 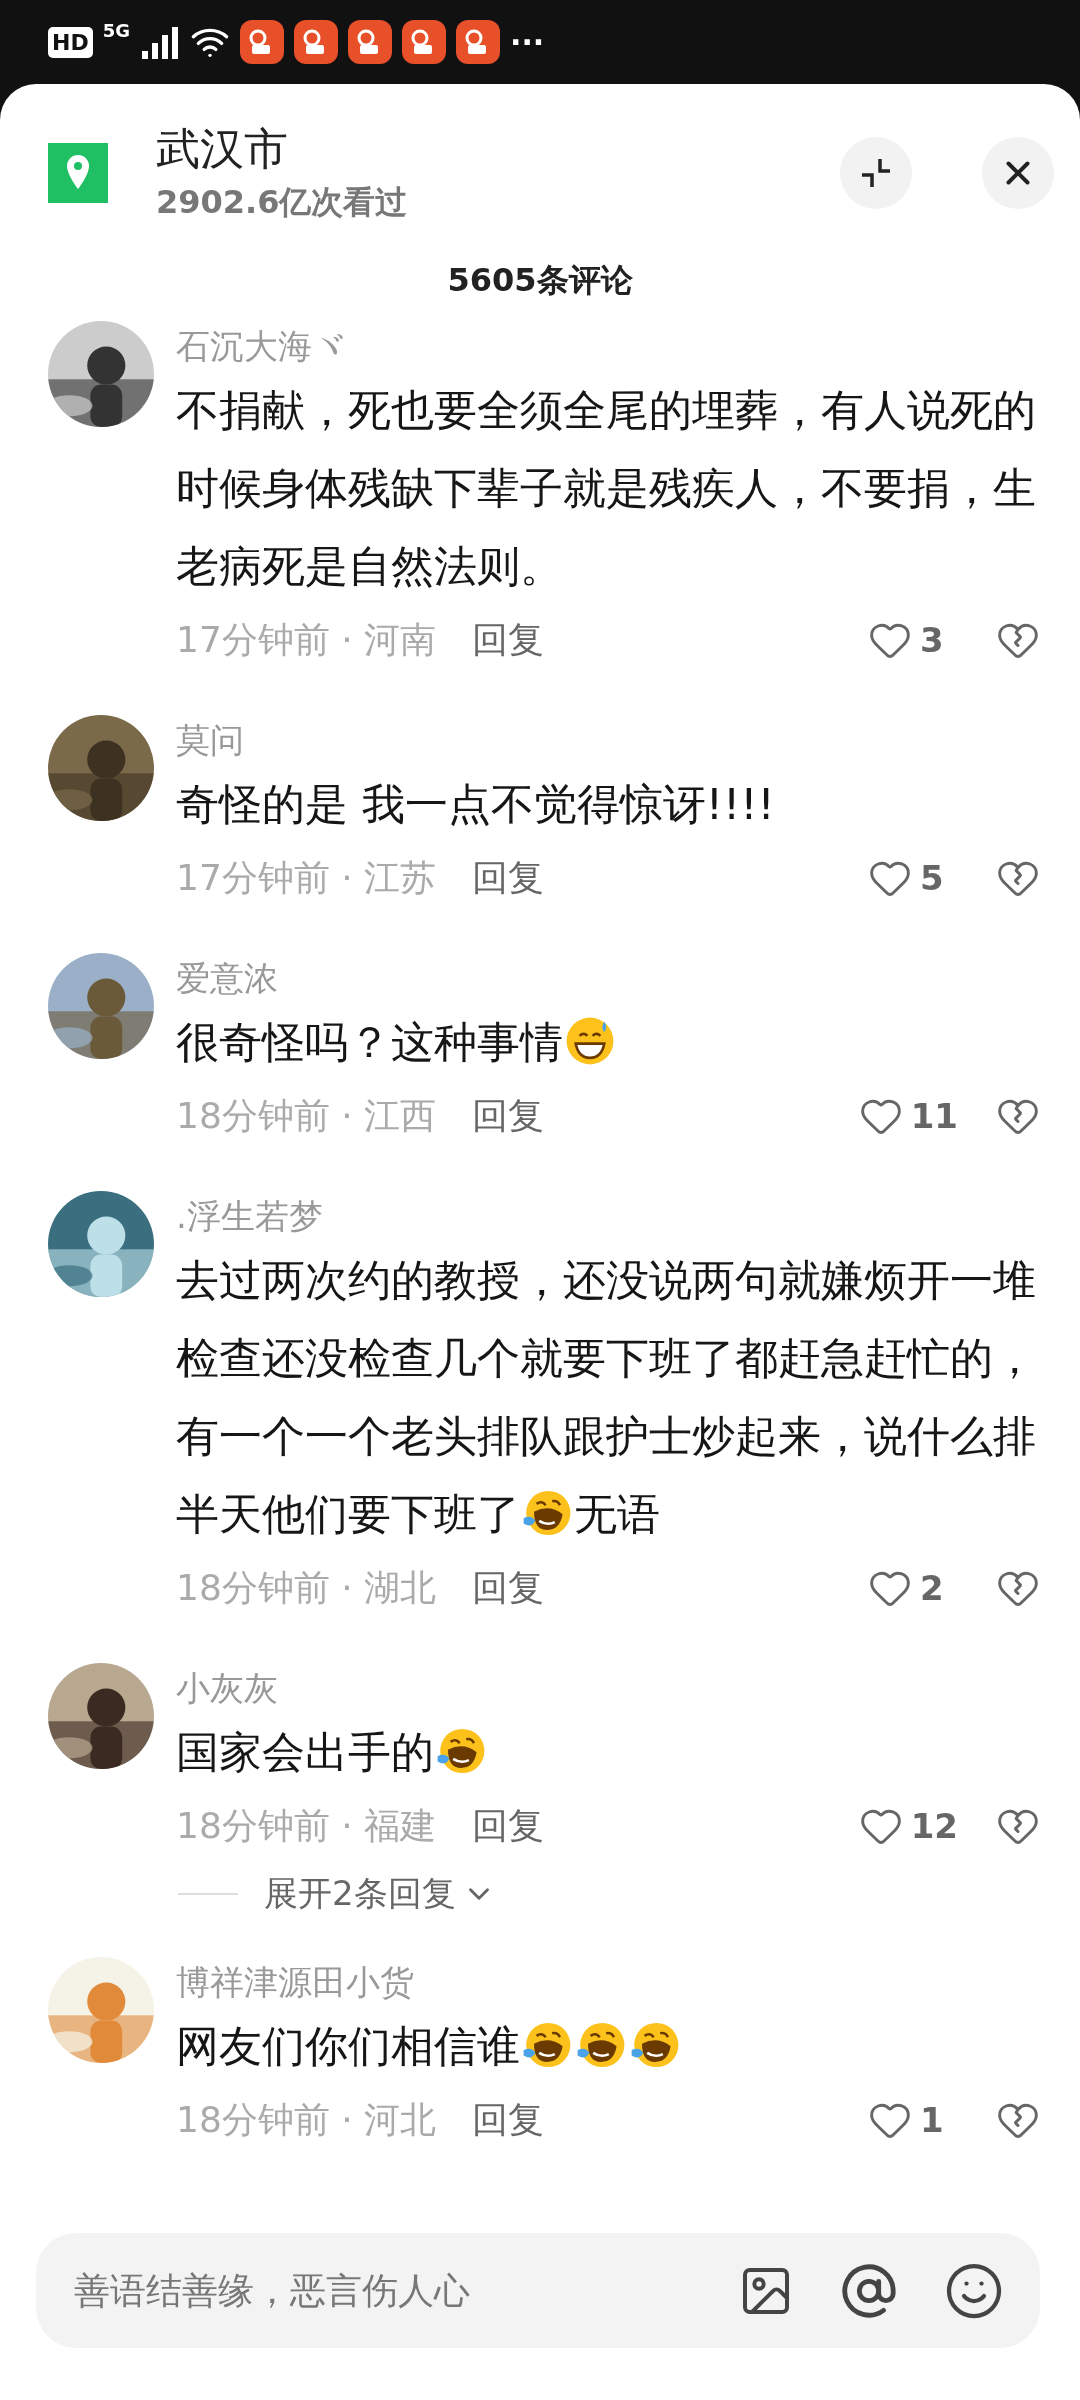 I want to click on like-button: 5, so click(x=913, y=878).